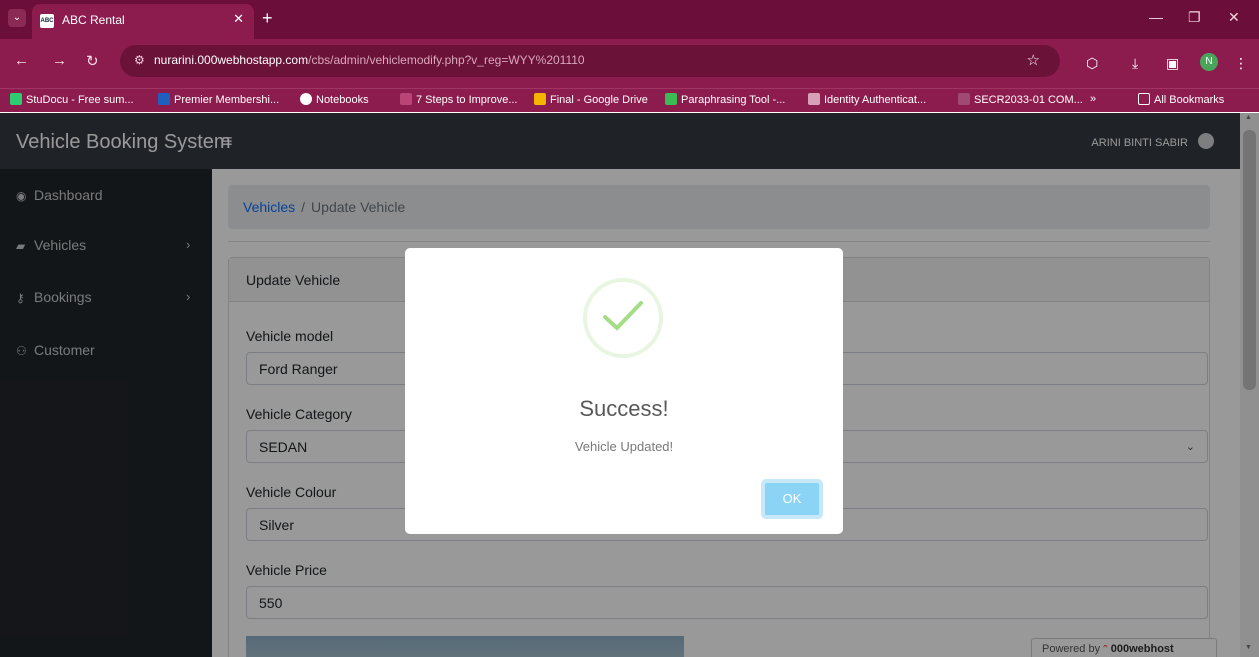  Describe the element at coordinates (1209, 62) in the screenshot. I see `profile-avatar: N` at that location.